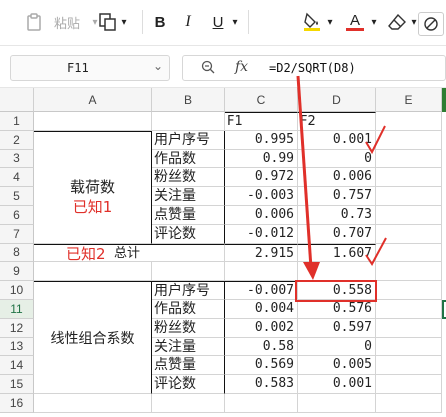 This screenshot has width=446, height=417. I want to click on name-box-chevron-down-icon: ⌄, so click(158, 66).